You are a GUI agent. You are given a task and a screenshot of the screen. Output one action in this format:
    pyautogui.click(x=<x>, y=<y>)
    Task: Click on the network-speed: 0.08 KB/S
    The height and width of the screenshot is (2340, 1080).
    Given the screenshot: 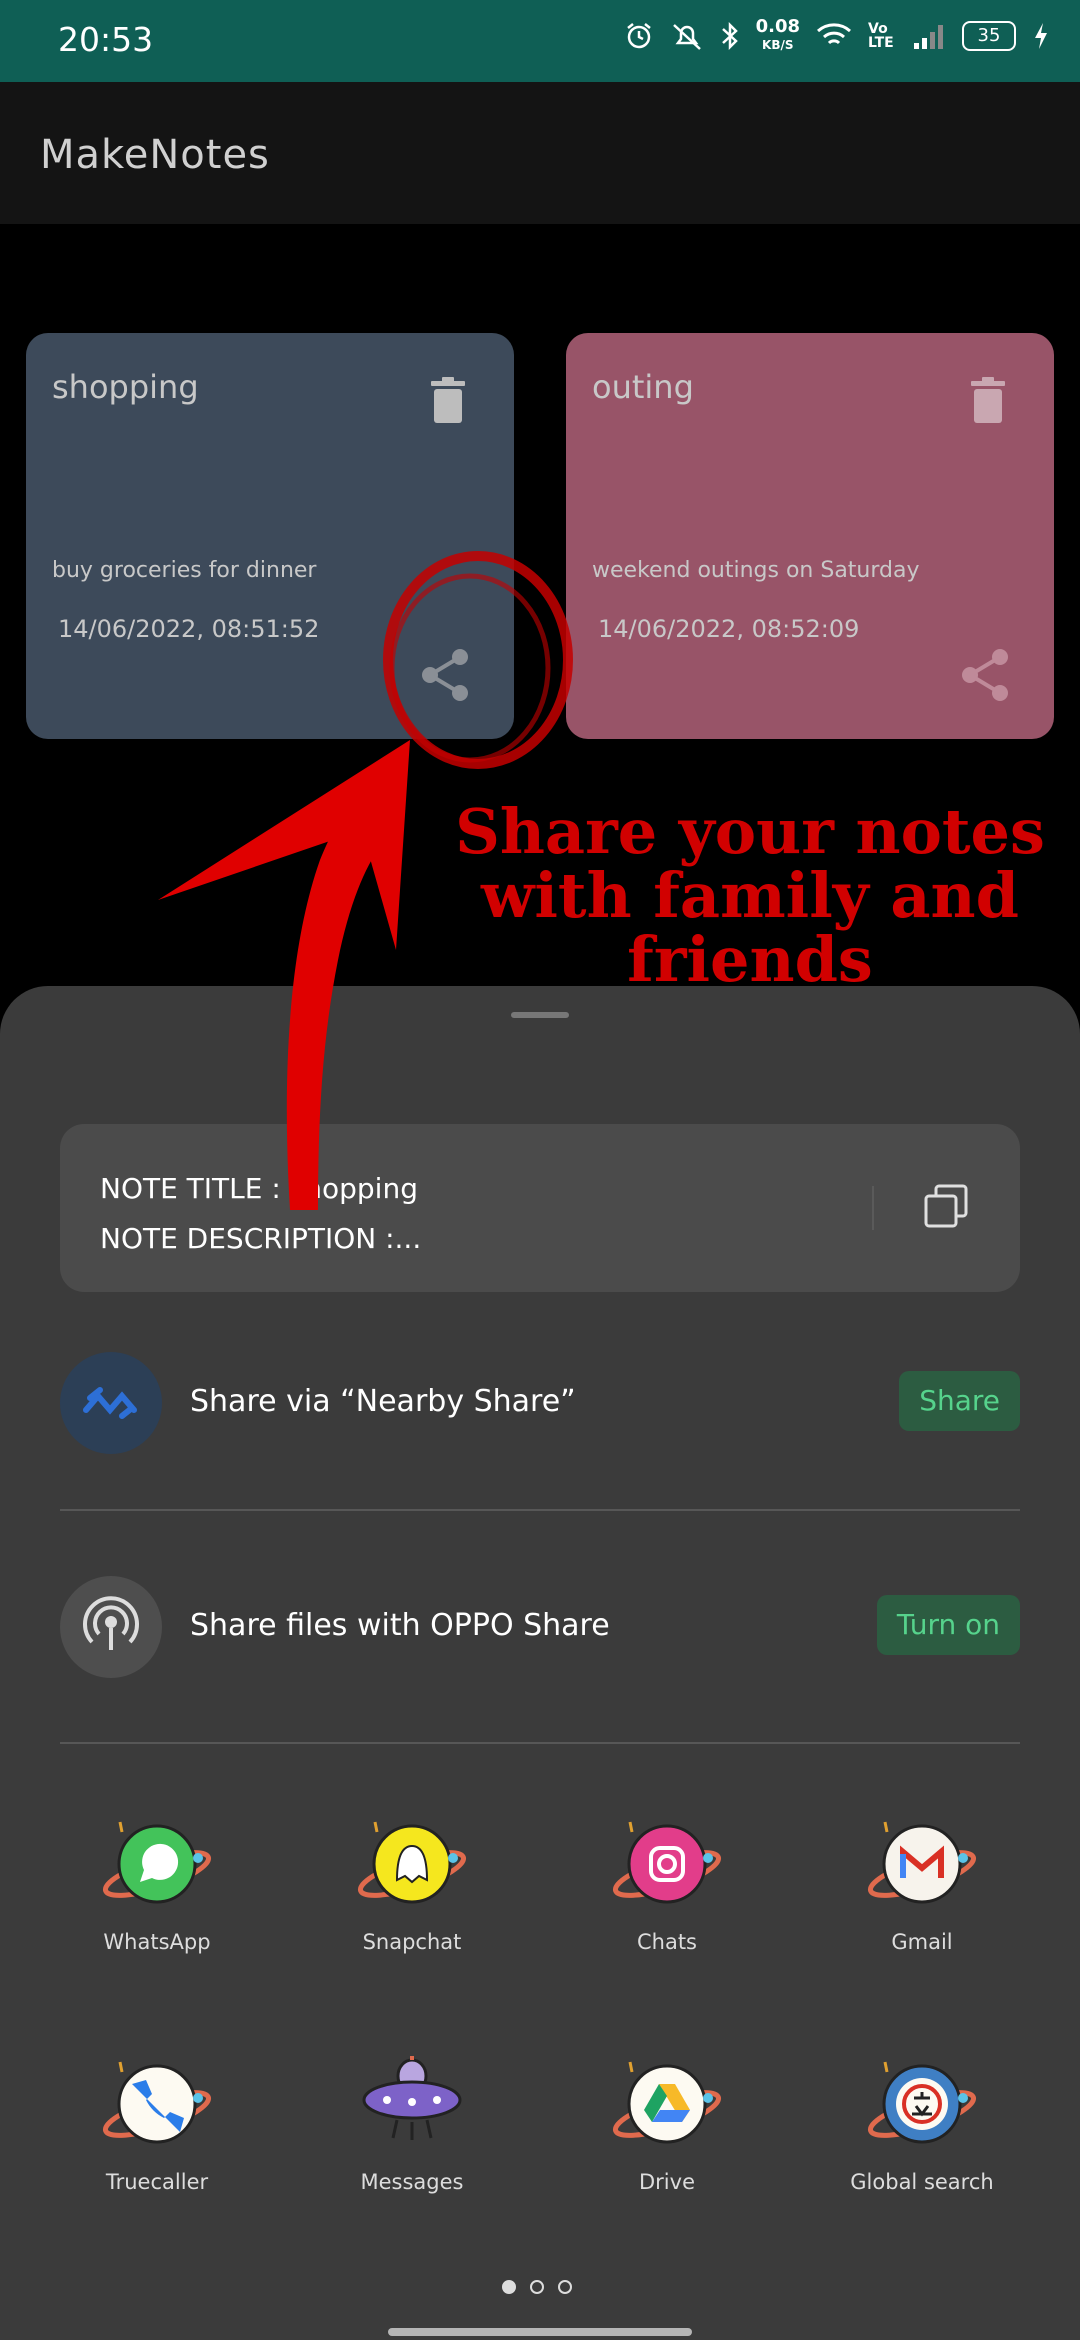 What is the action you would take?
    pyautogui.click(x=778, y=36)
    